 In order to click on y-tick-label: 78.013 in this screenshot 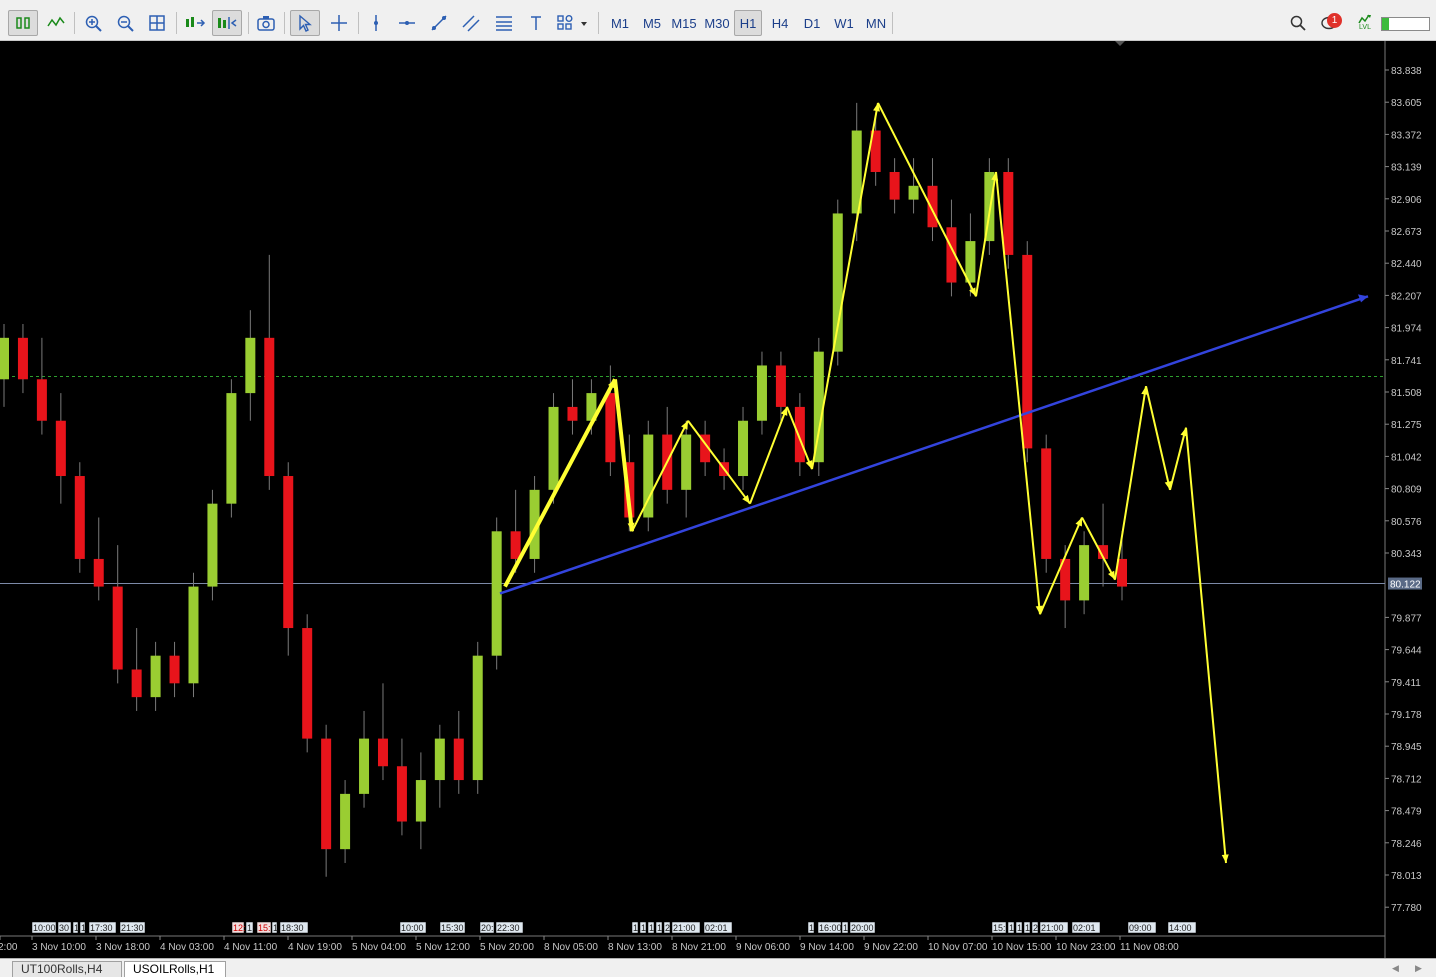, I will do `click(1406, 876)`.